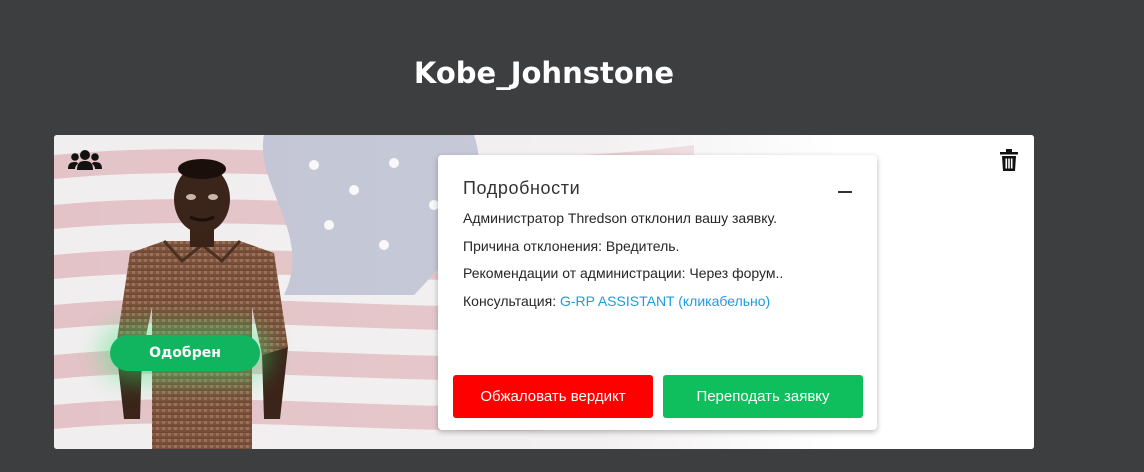 The image size is (1144, 472). I want to click on group-icon, so click(85, 160).